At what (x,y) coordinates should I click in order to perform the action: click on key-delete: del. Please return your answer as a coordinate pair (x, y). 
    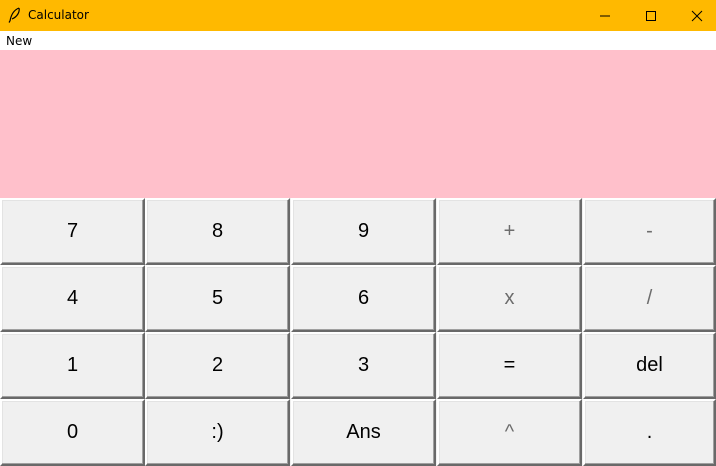
    Looking at the image, I should click on (649, 365).